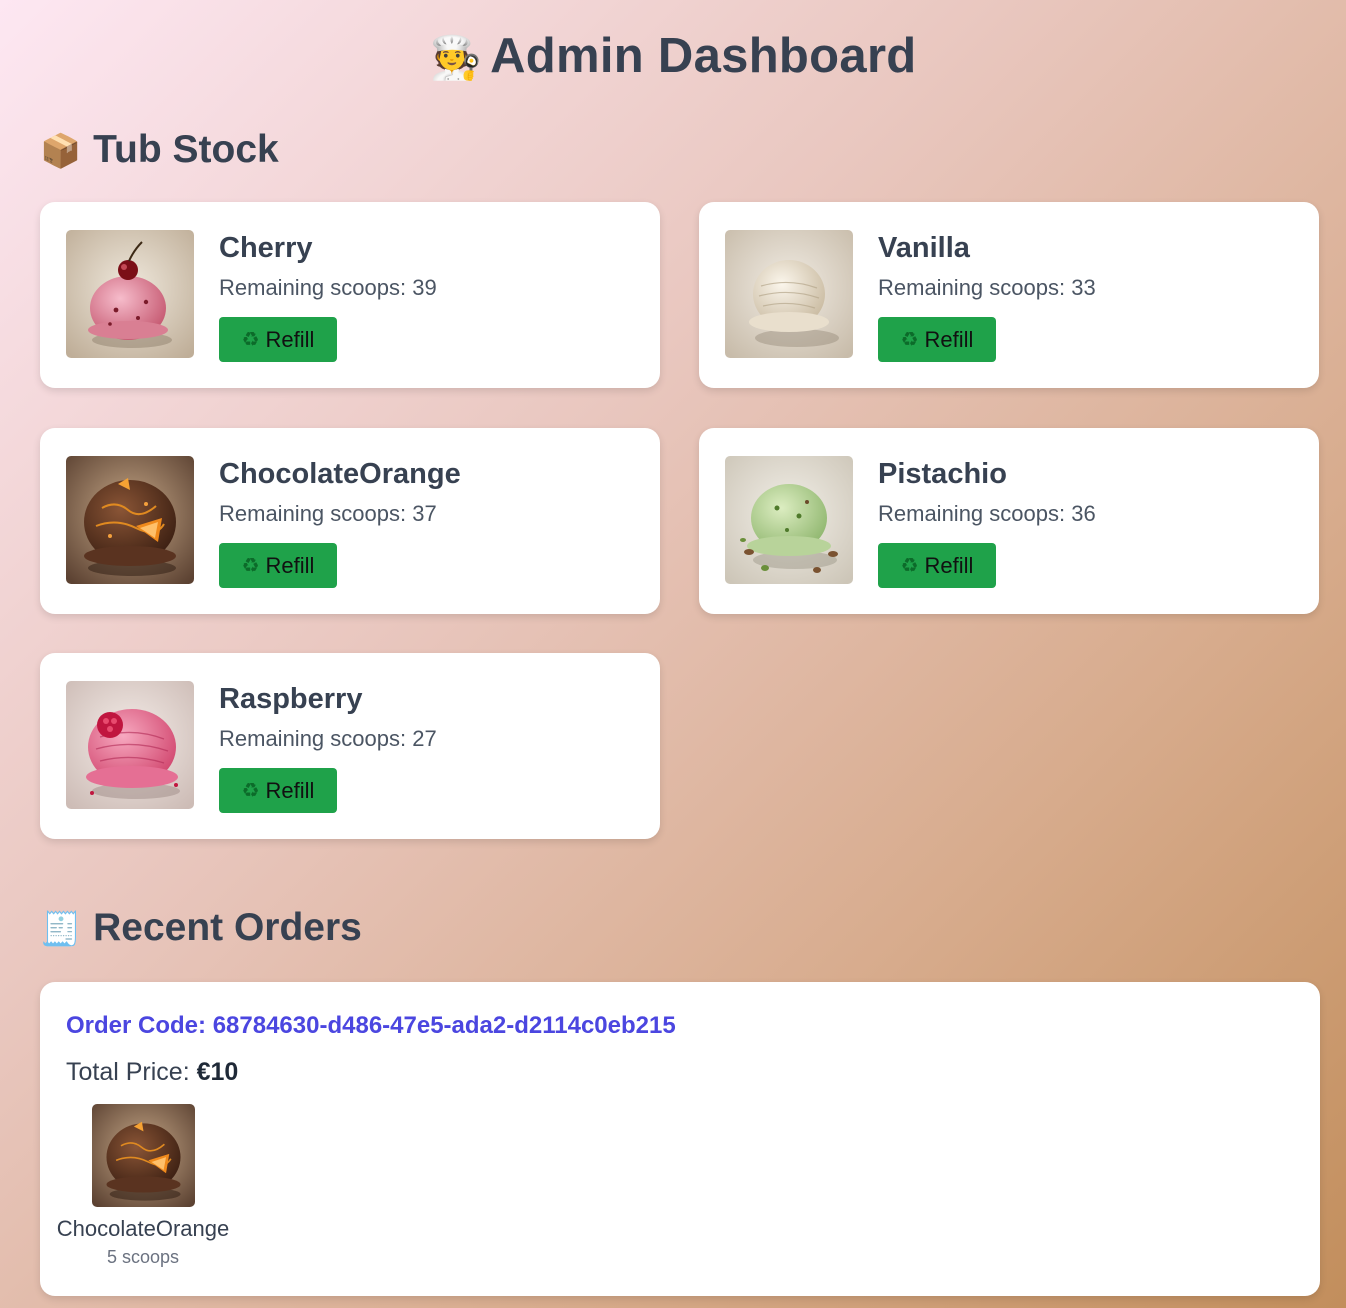  I want to click on raspberry-ice-cream-image, so click(130, 745).